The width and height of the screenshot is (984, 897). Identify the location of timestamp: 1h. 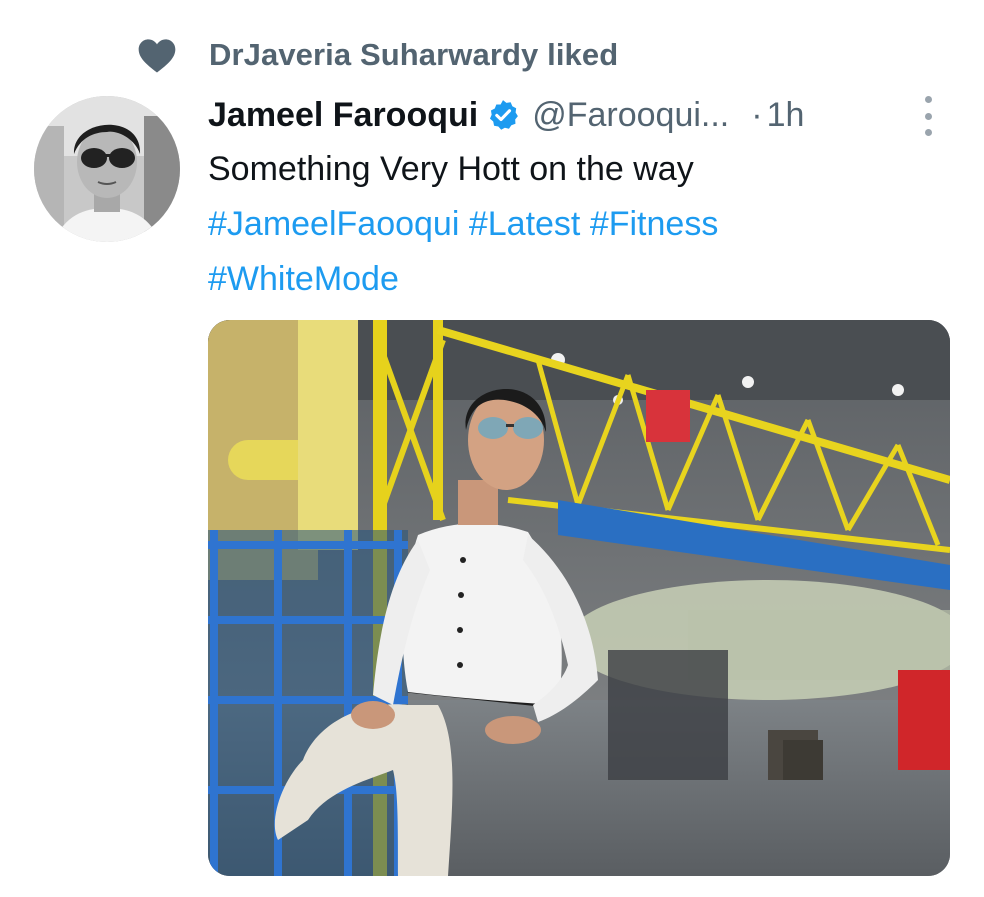
(786, 115).